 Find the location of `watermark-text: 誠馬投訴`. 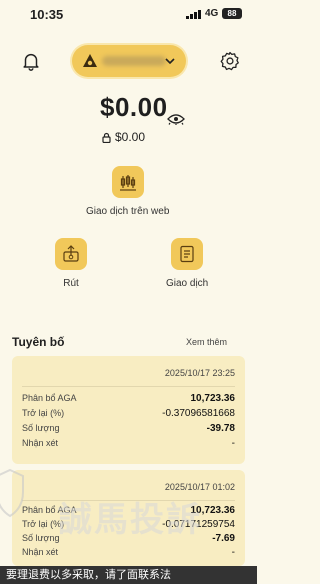

watermark-text: 誠馬投訴 is located at coordinates (130, 520).